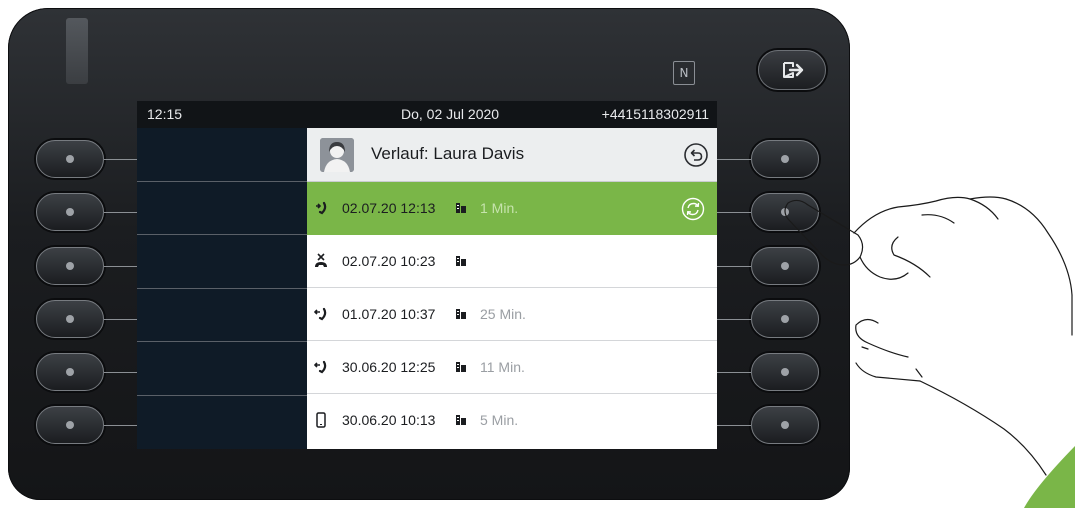  I want to click on back-icon, so click(696, 155).